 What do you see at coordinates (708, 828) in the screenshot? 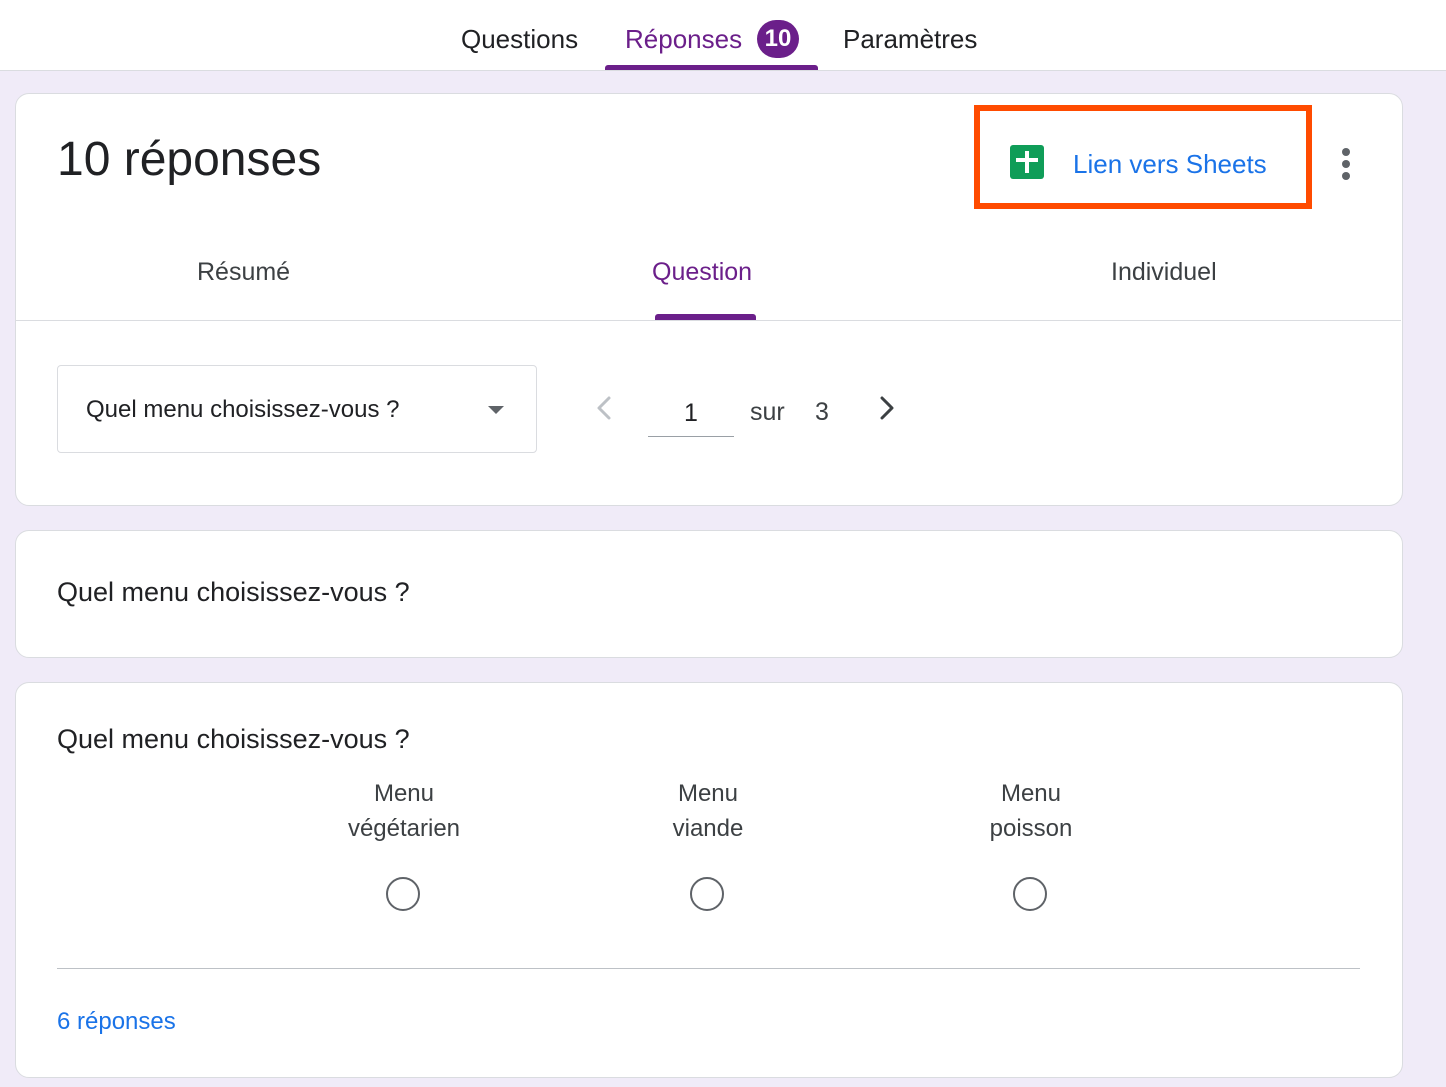
I see `option-label-line: viande` at bounding box center [708, 828].